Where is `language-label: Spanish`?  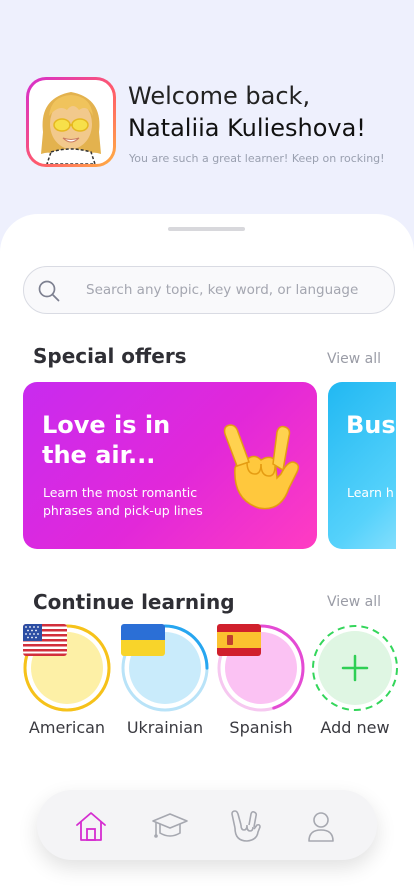
language-label: Spanish is located at coordinates (261, 727).